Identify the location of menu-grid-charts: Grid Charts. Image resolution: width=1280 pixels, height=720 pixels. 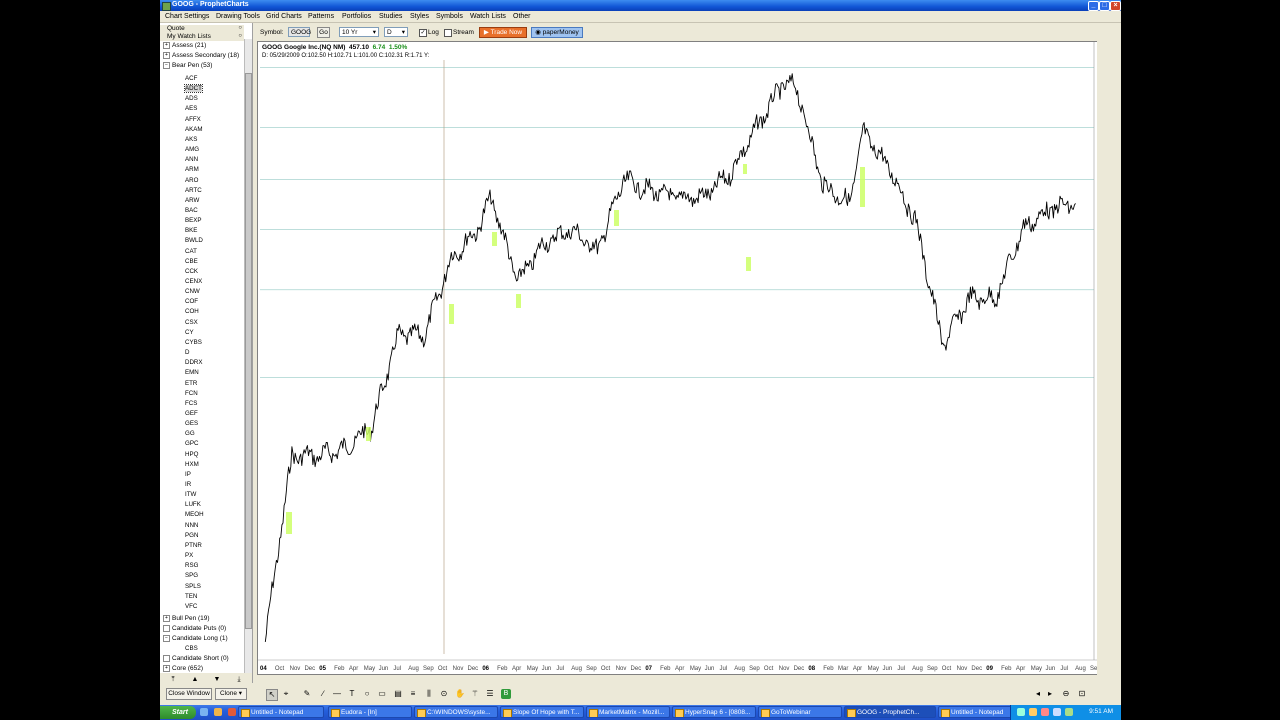
(284, 16).